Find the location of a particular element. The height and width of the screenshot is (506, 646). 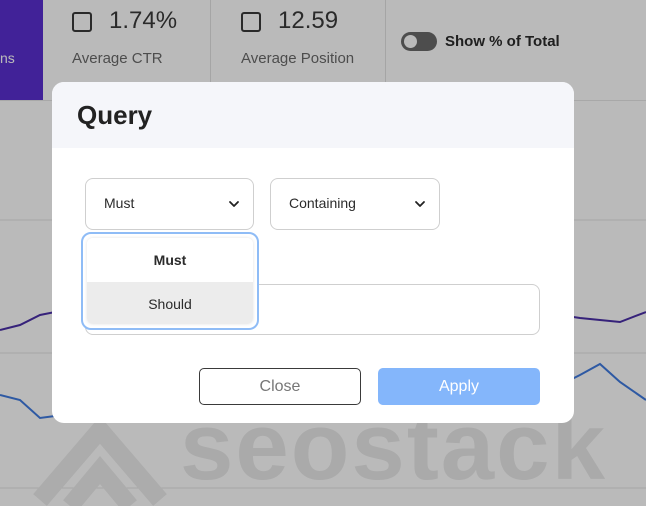

dropdown-option-should: Should is located at coordinates (170, 303).